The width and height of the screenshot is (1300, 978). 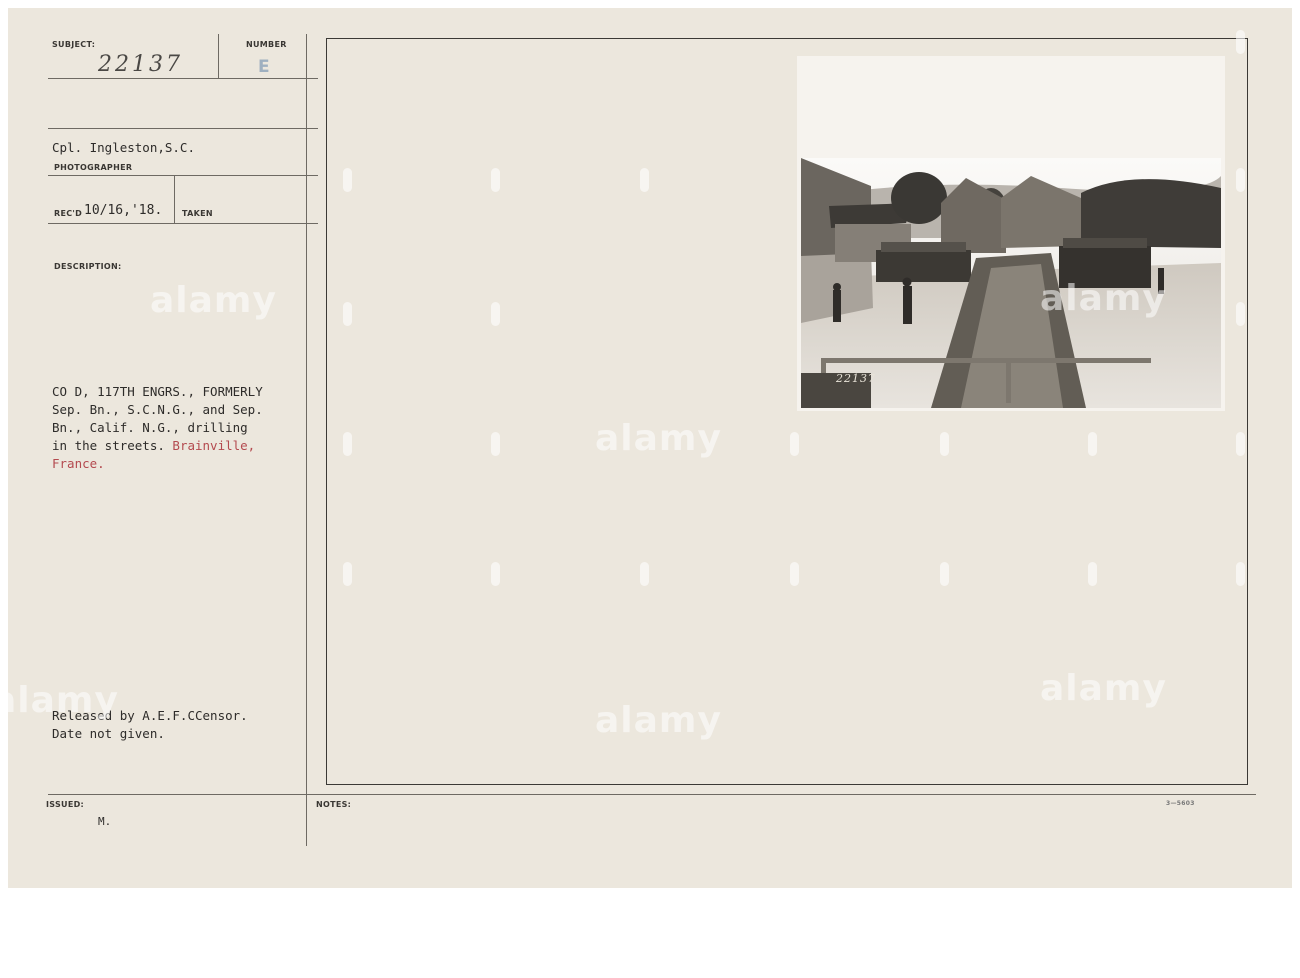 What do you see at coordinates (183, 78) in the screenshot?
I see `rule-top-number` at bounding box center [183, 78].